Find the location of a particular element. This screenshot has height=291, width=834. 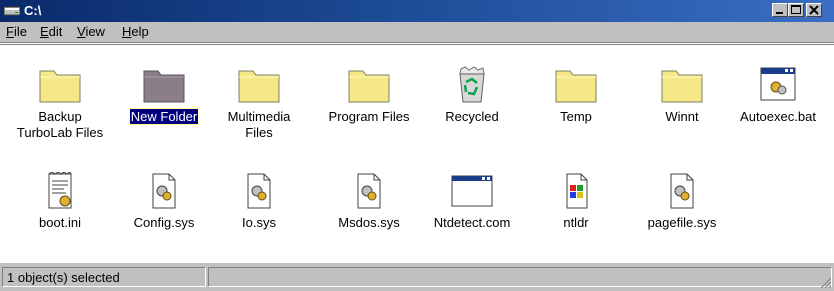

file-label: Multimedia is located at coordinates (259, 116).